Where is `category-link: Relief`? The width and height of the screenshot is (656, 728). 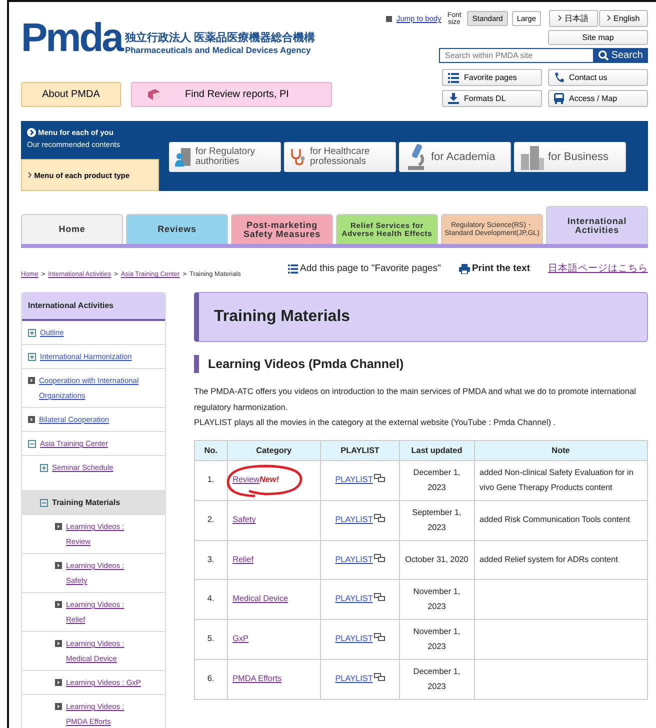
category-link: Relief is located at coordinates (243, 559).